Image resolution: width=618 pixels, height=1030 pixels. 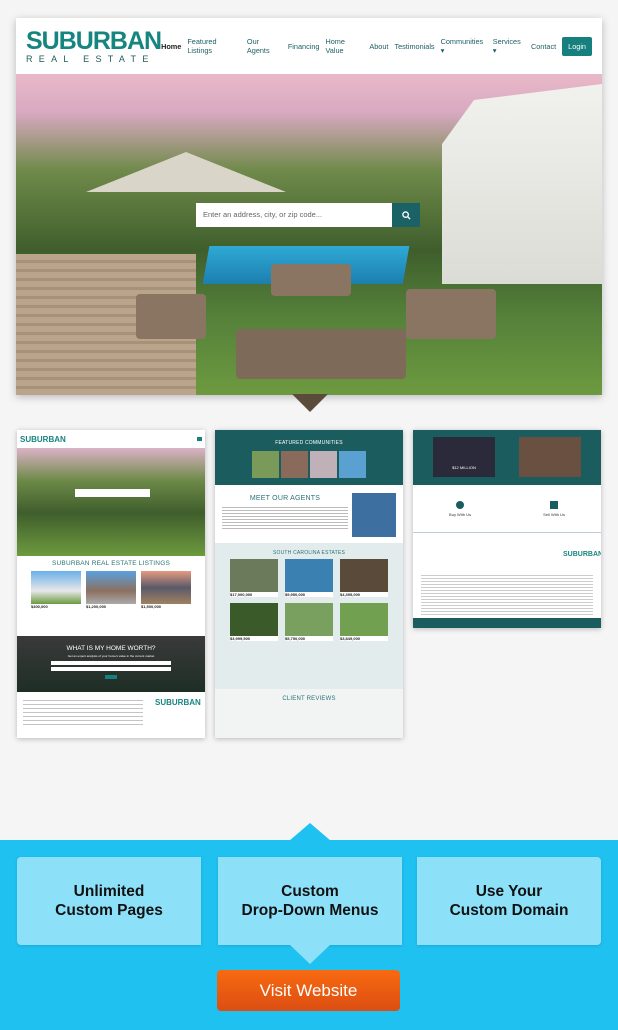 I want to click on estate-card: $5,750,000, so click(x=309, y=622).